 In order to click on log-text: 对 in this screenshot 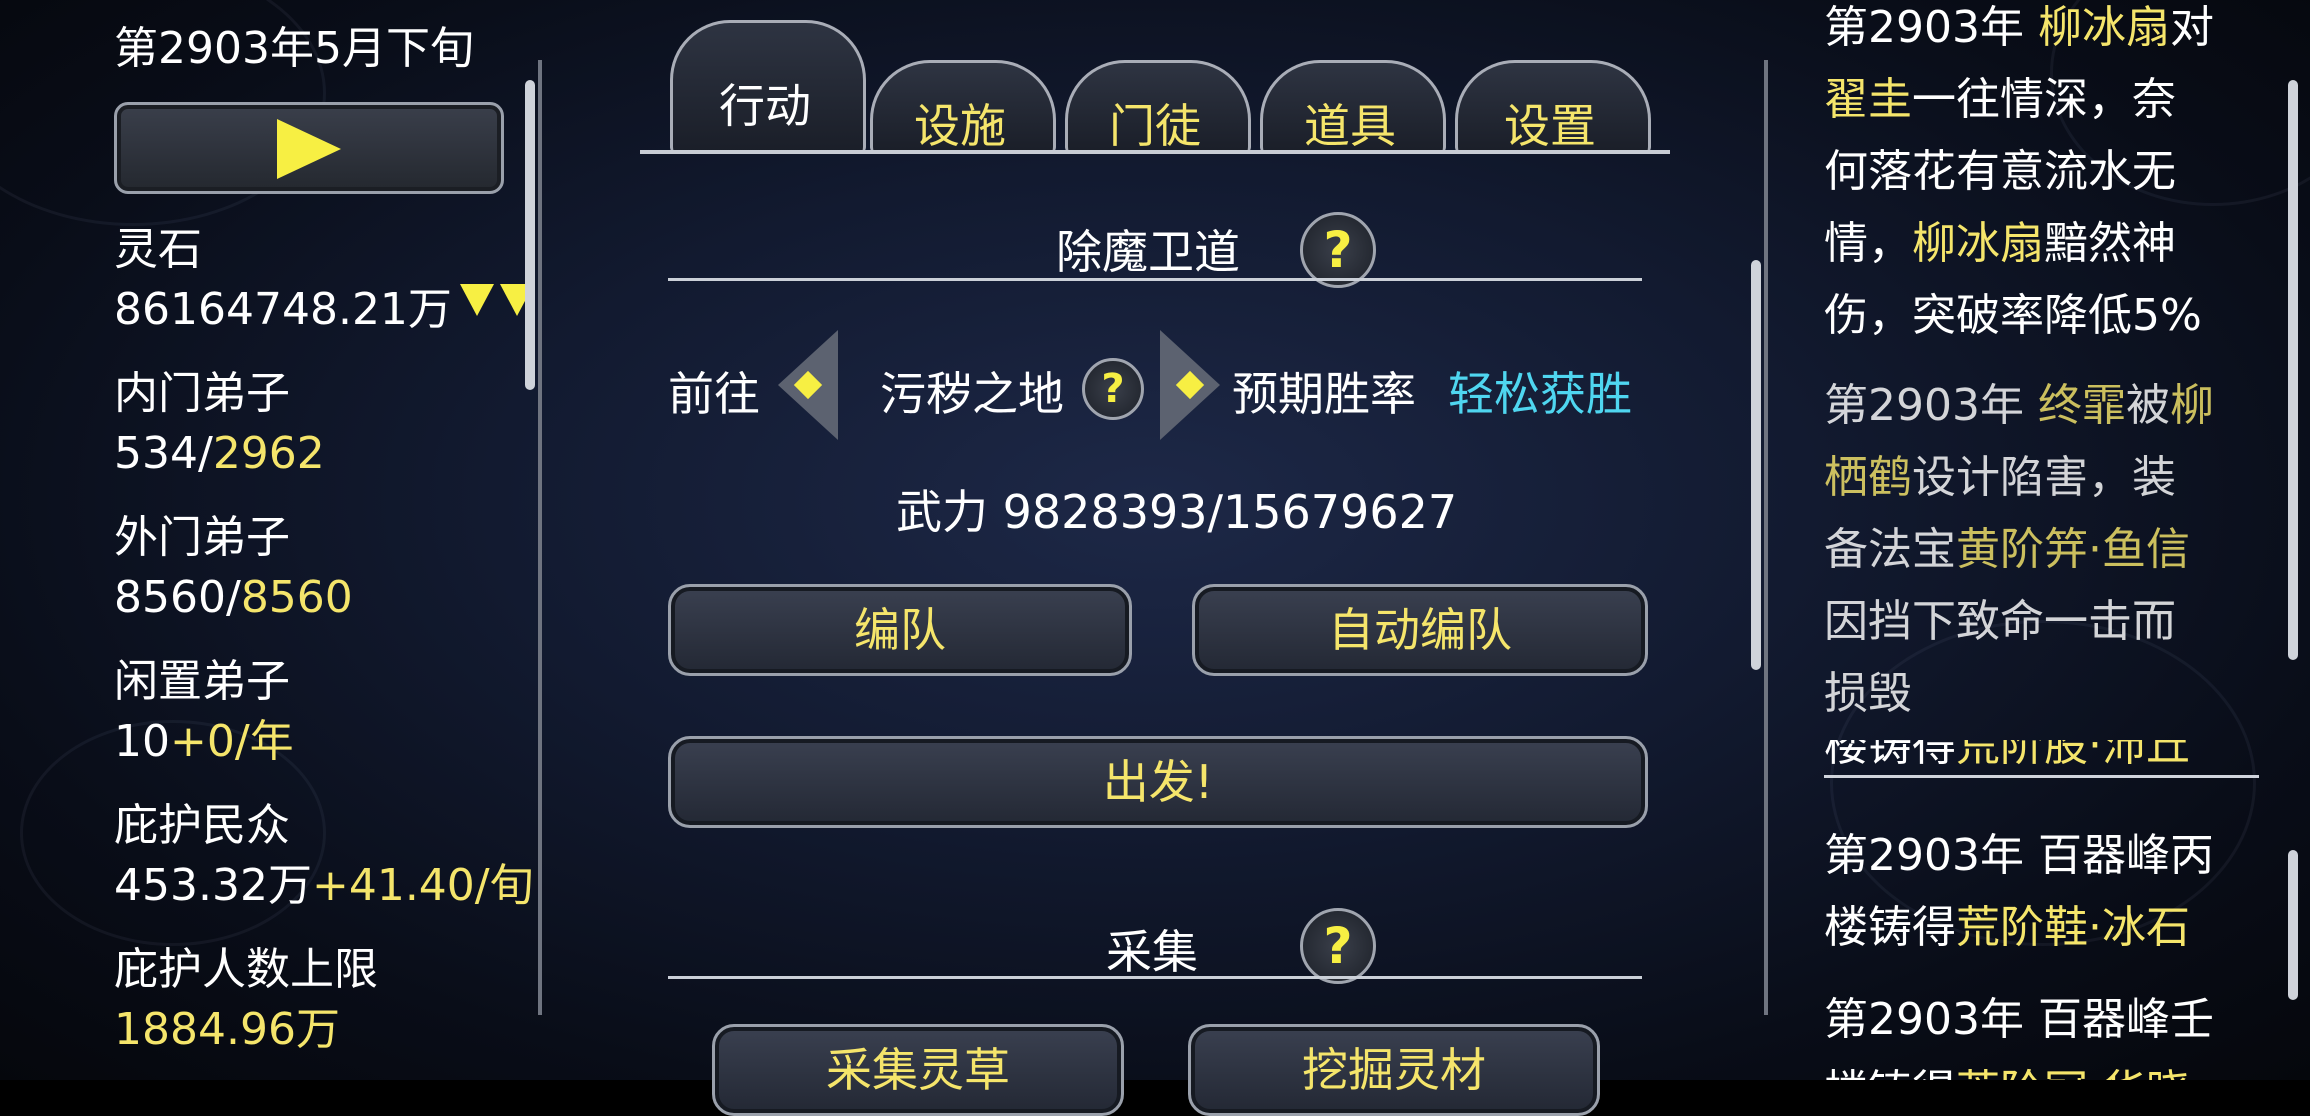, I will do `click(2191, 27)`.